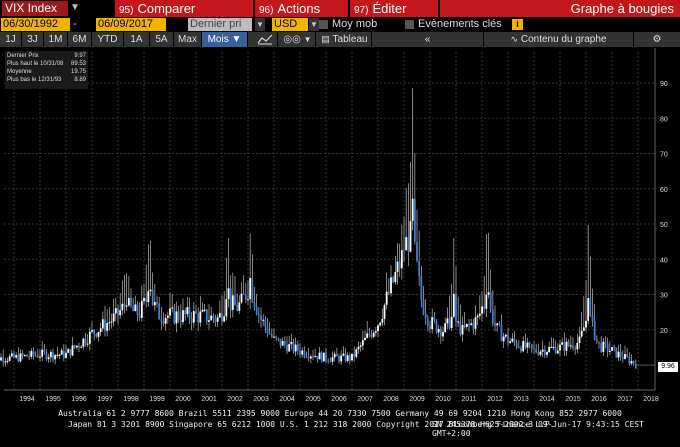  I want to click on legend-value-high: 89.53, so click(78, 64).